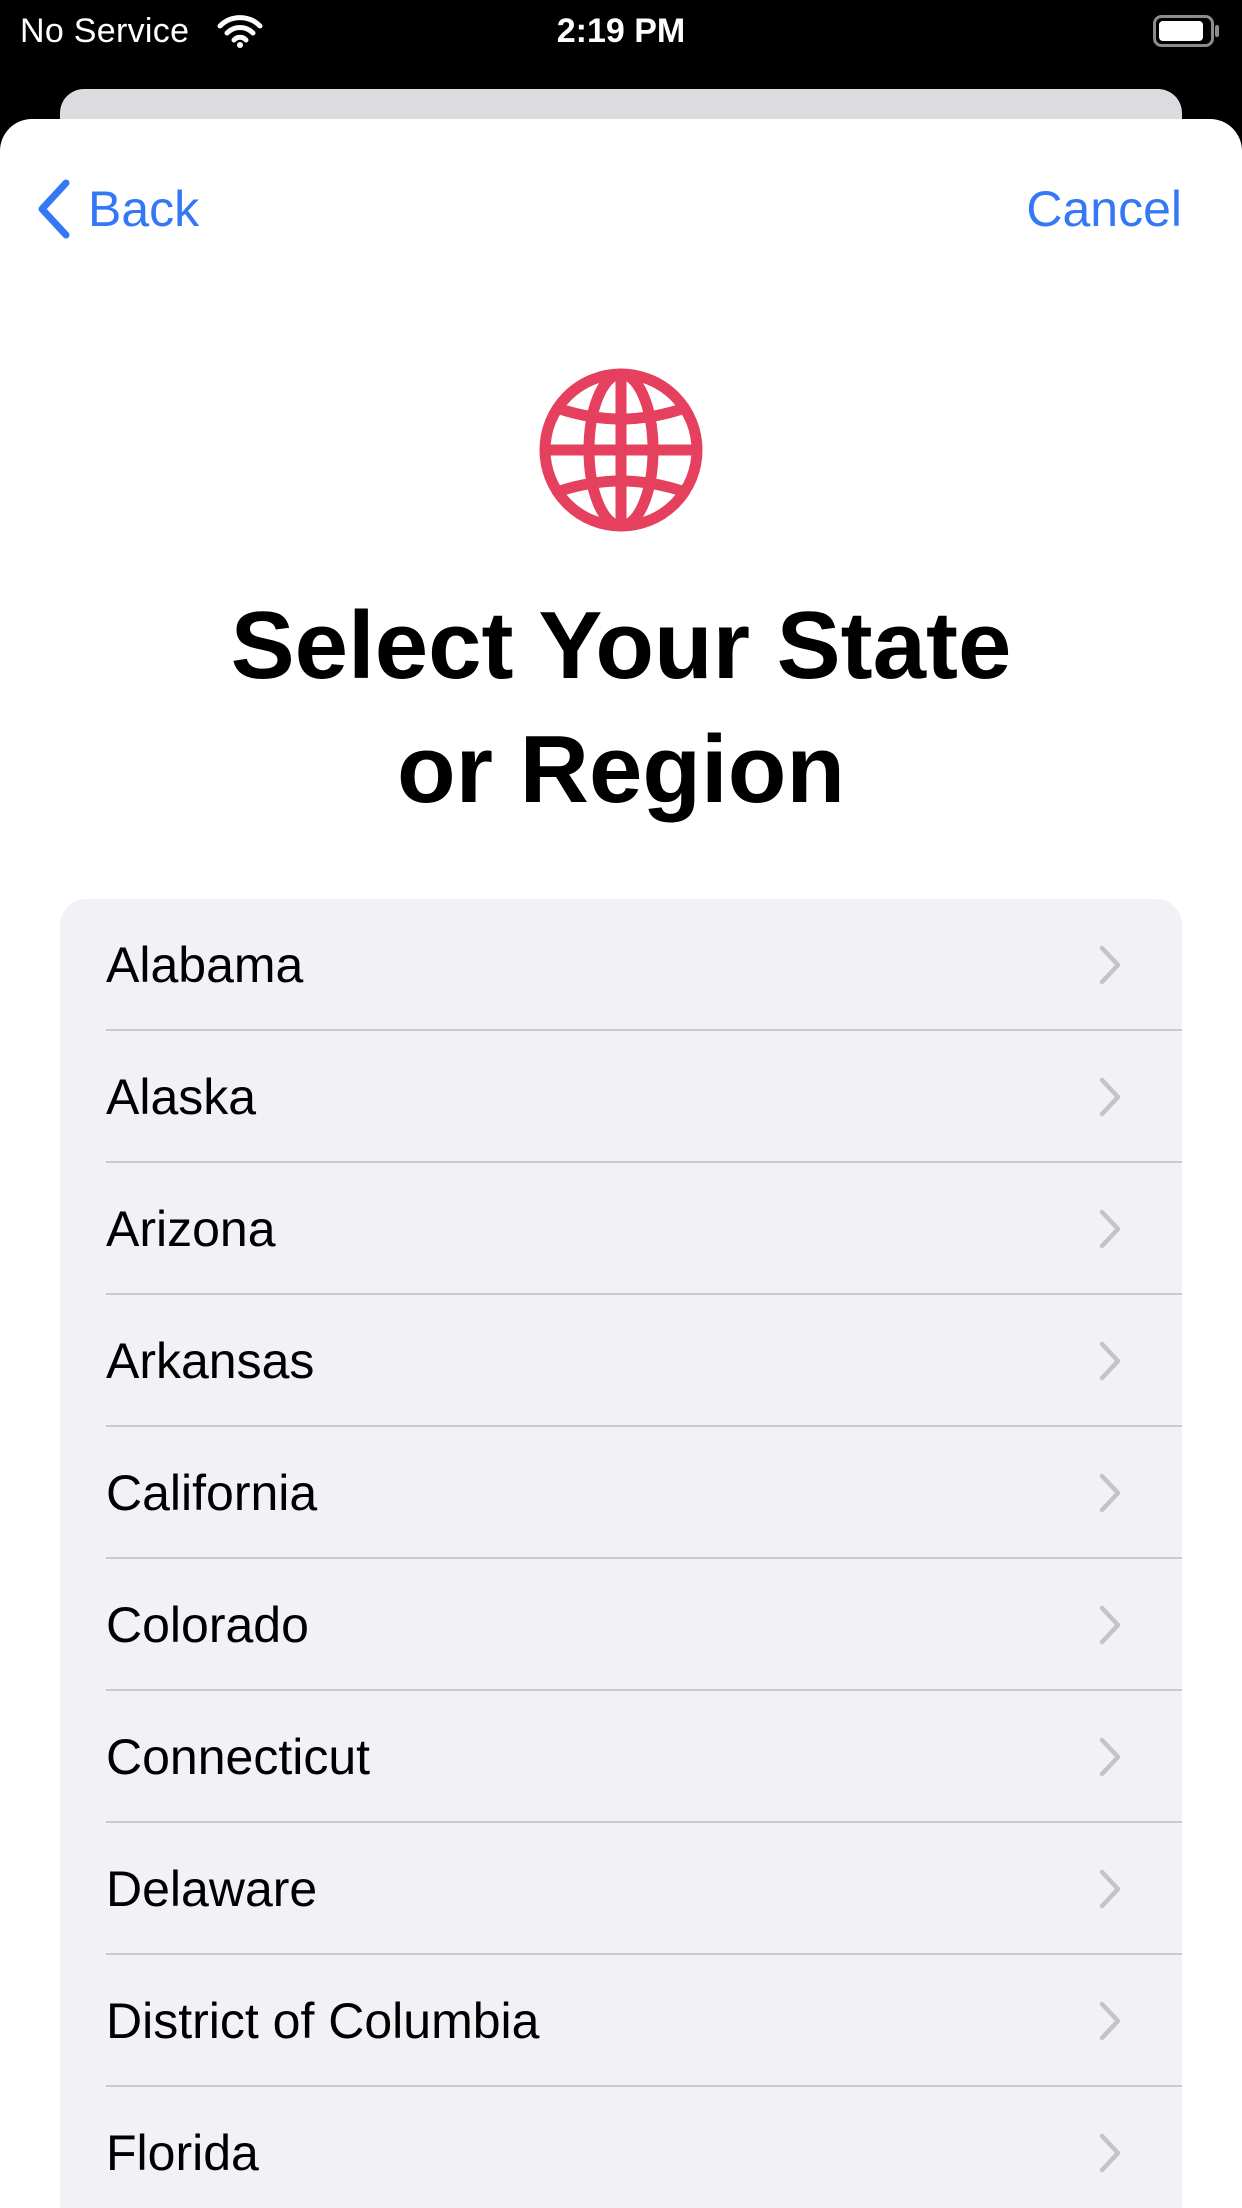 The height and width of the screenshot is (2208, 1242). What do you see at coordinates (238, 1757) in the screenshot?
I see `region-label: Connecticut` at bounding box center [238, 1757].